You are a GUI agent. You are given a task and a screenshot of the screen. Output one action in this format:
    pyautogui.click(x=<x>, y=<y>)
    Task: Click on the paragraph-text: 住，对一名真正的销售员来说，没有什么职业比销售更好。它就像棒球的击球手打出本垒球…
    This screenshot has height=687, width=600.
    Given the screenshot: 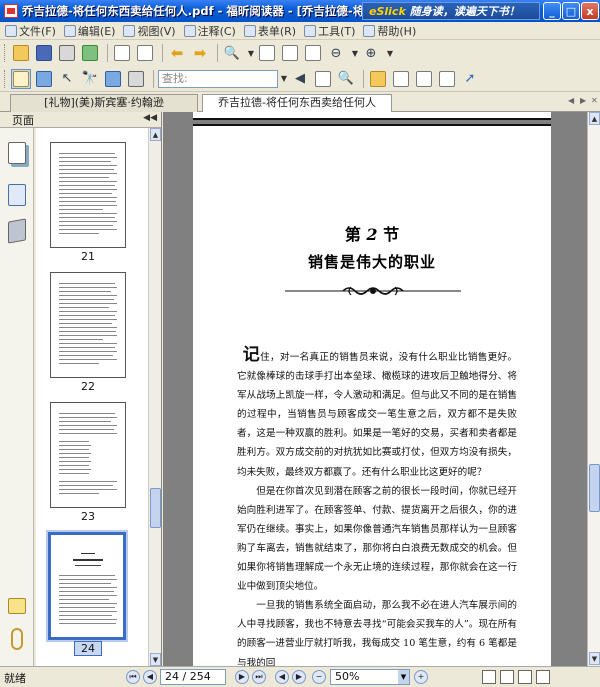 What is the action you would take?
    pyautogui.click(x=377, y=415)
    